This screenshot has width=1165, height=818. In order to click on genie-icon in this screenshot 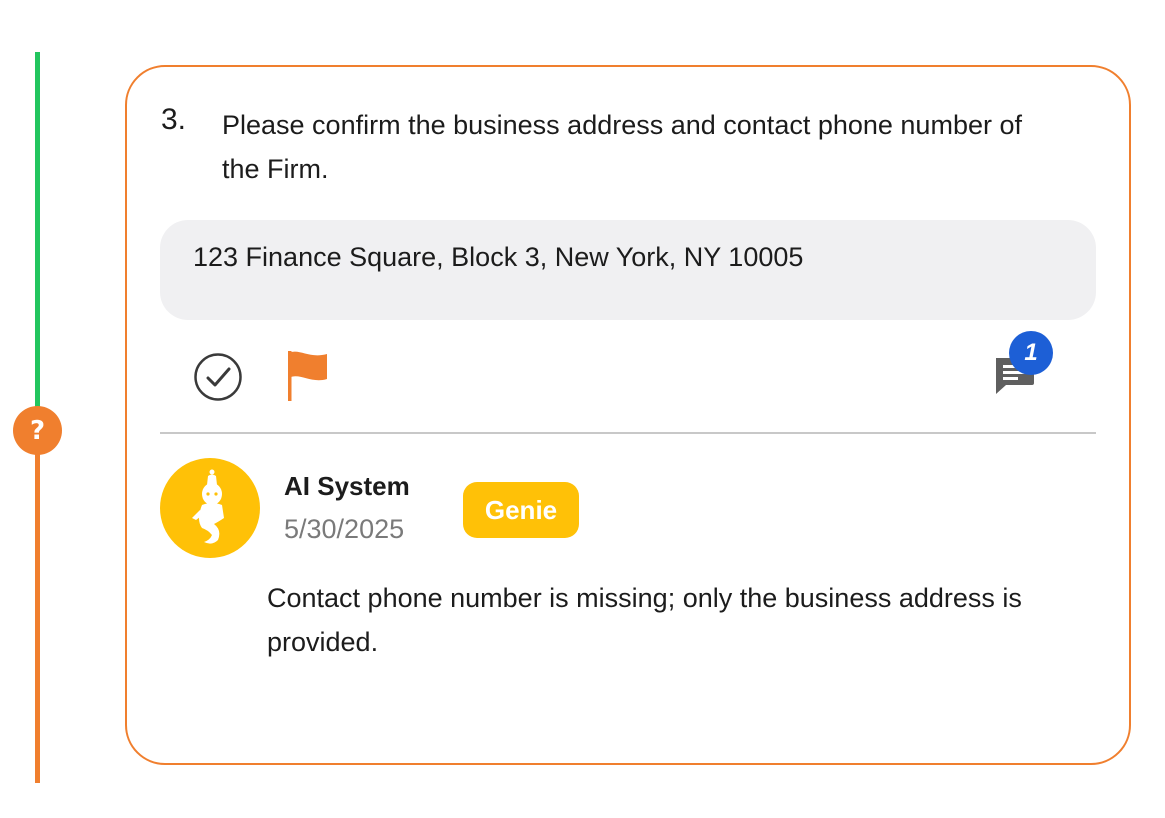, I will do `click(210, 508)`.